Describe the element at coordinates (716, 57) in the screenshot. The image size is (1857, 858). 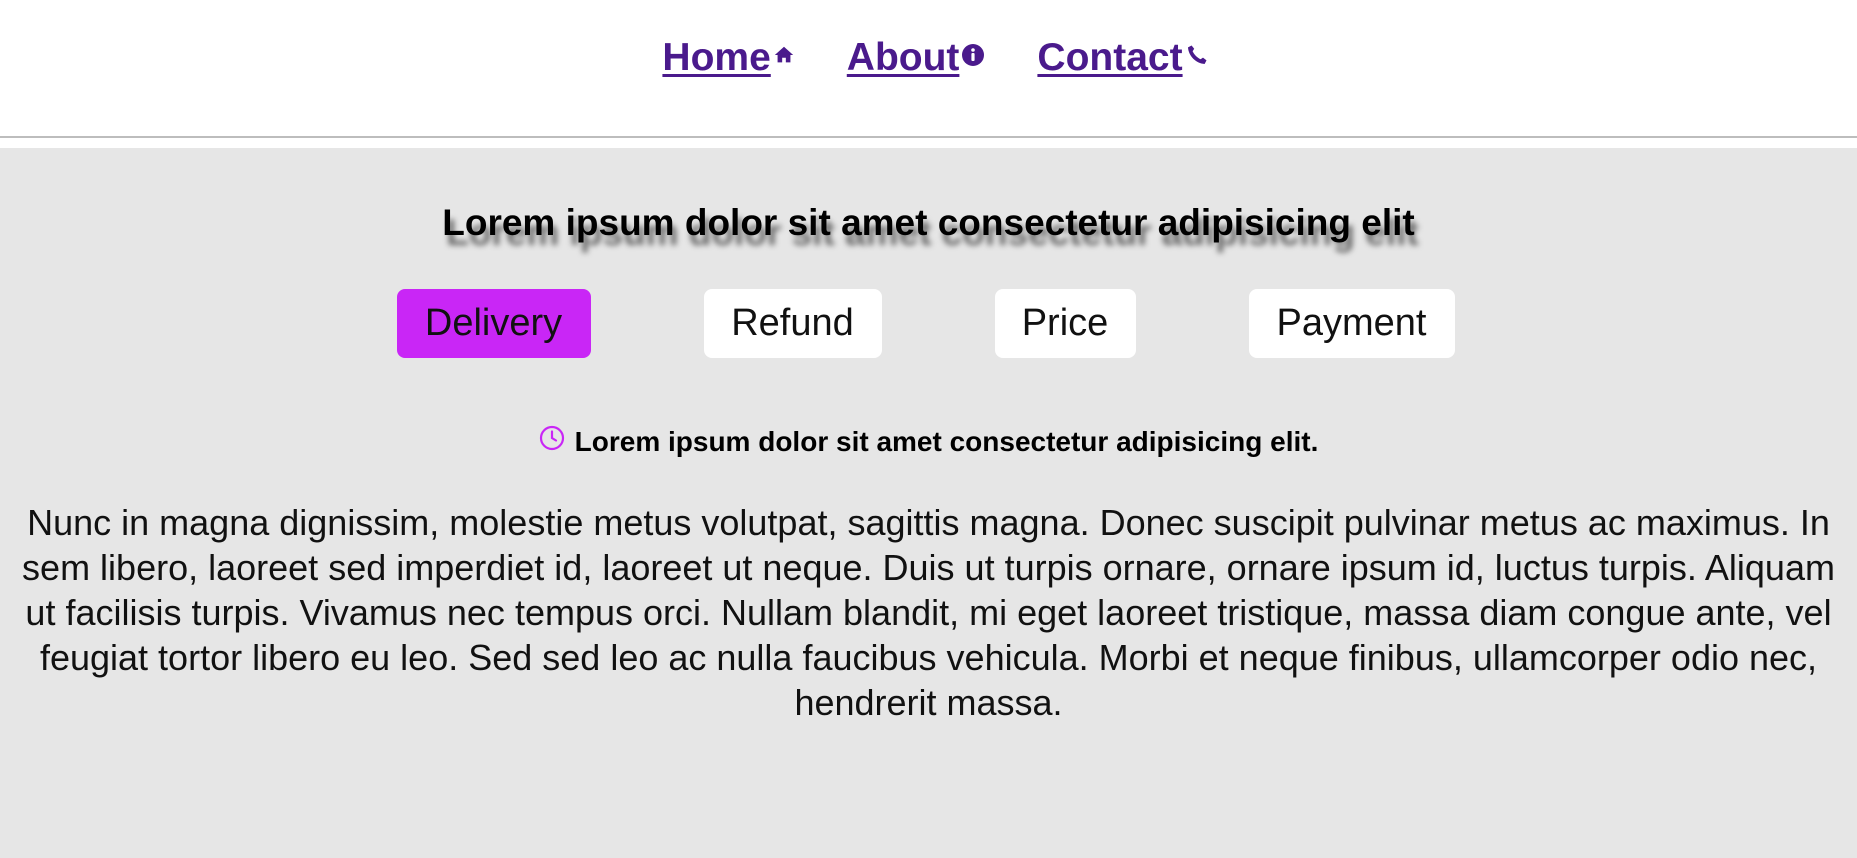
I see `nav-link-home-label: Home` at that location.